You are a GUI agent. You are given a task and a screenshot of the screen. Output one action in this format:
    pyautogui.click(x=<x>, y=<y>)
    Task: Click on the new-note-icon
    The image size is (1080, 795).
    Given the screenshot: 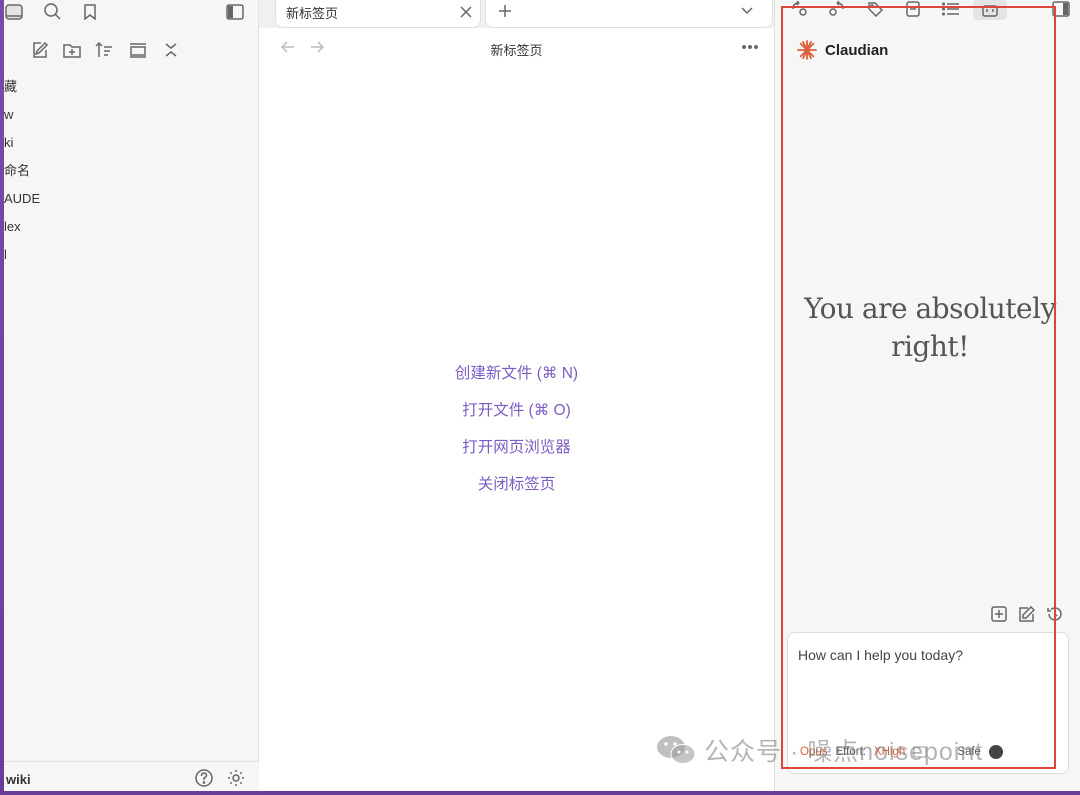 What is the action you would take?
    pyautogui.click(x=40, y=50)
    